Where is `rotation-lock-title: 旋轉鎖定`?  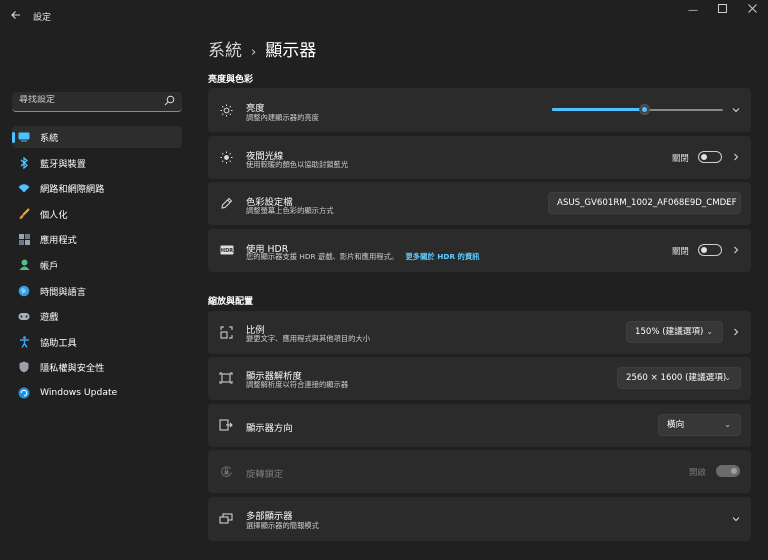 rotation-lock-title: 旋轉鎖定 is located at coordinates (265, 474).